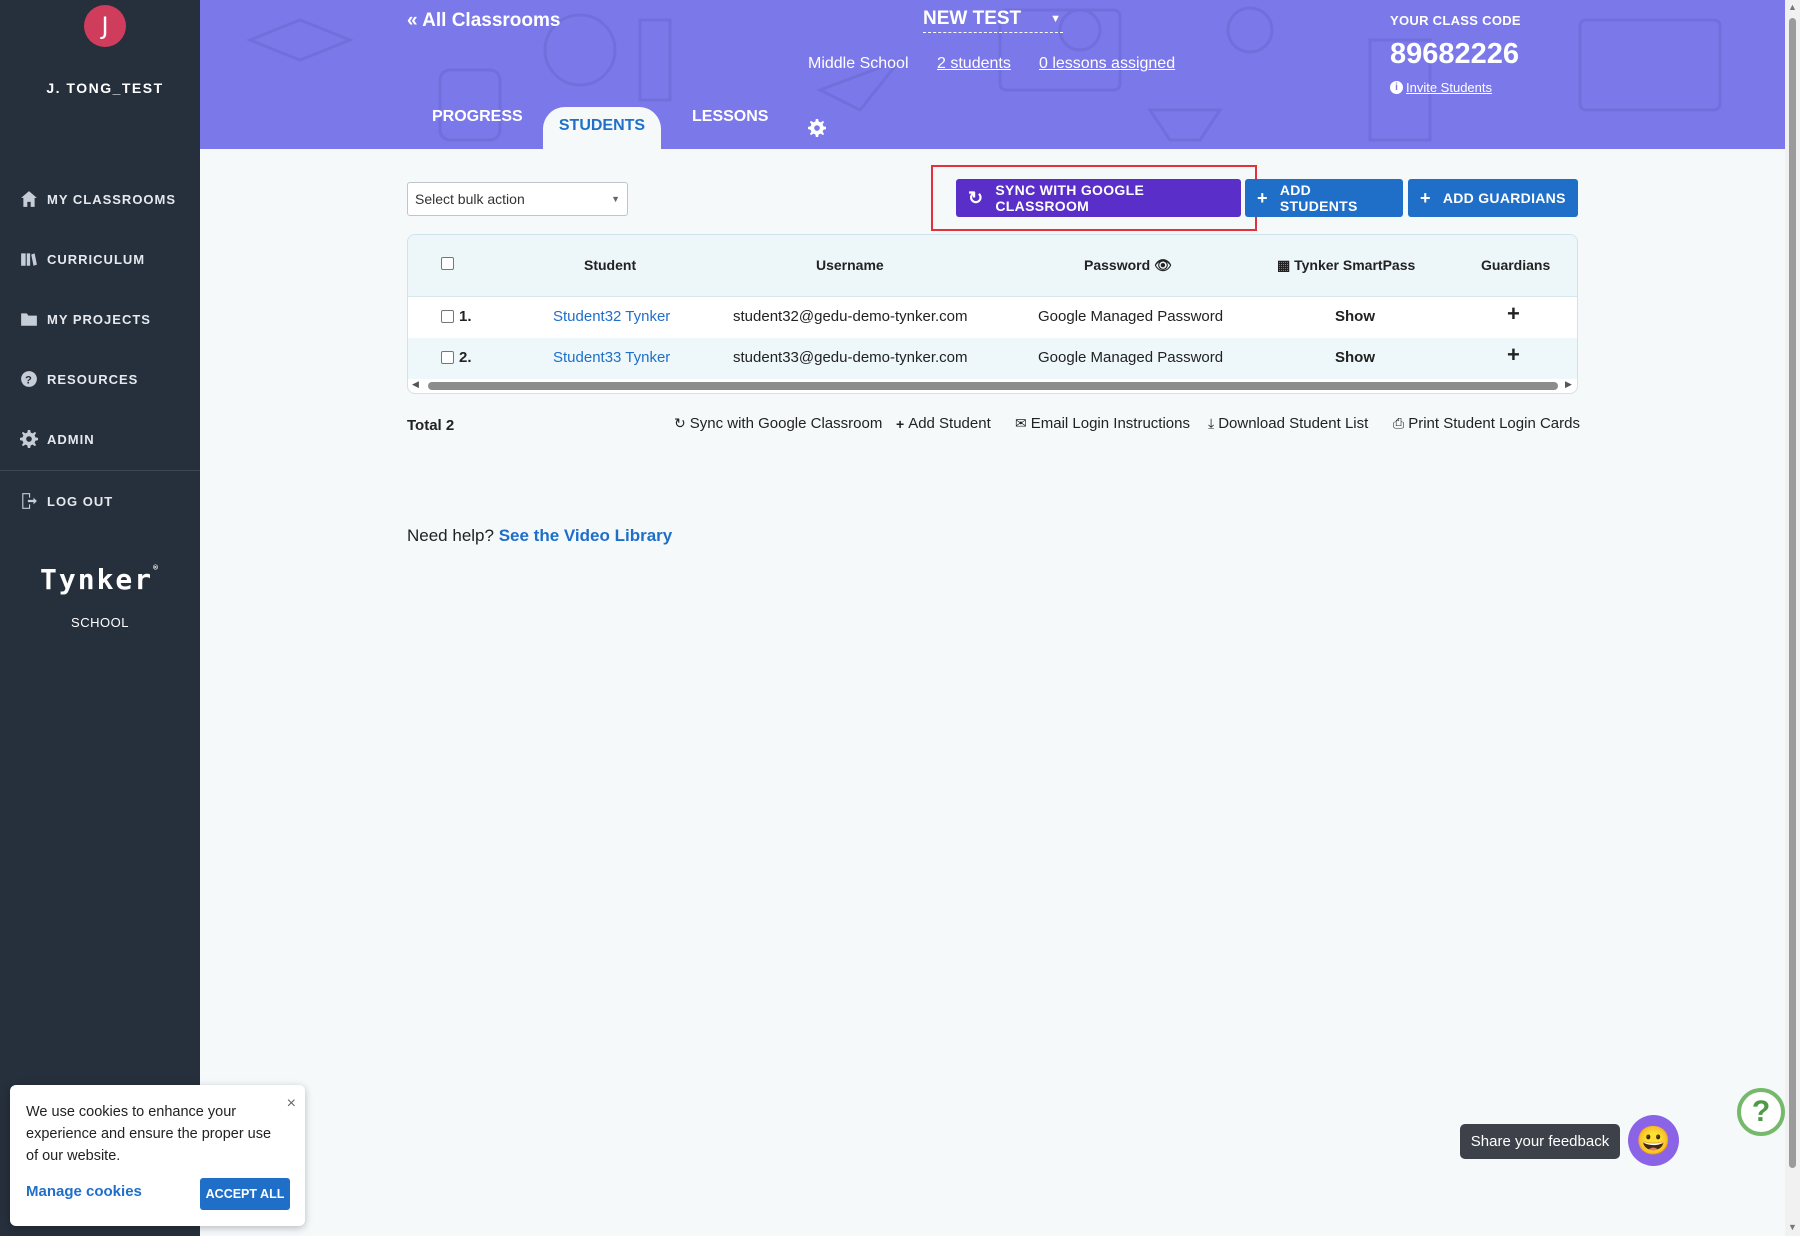  Describe the element at coordinates (1493, 198) in the screenshot. I see `add-guardians-button: + ADD GUARDIANS` at that location.